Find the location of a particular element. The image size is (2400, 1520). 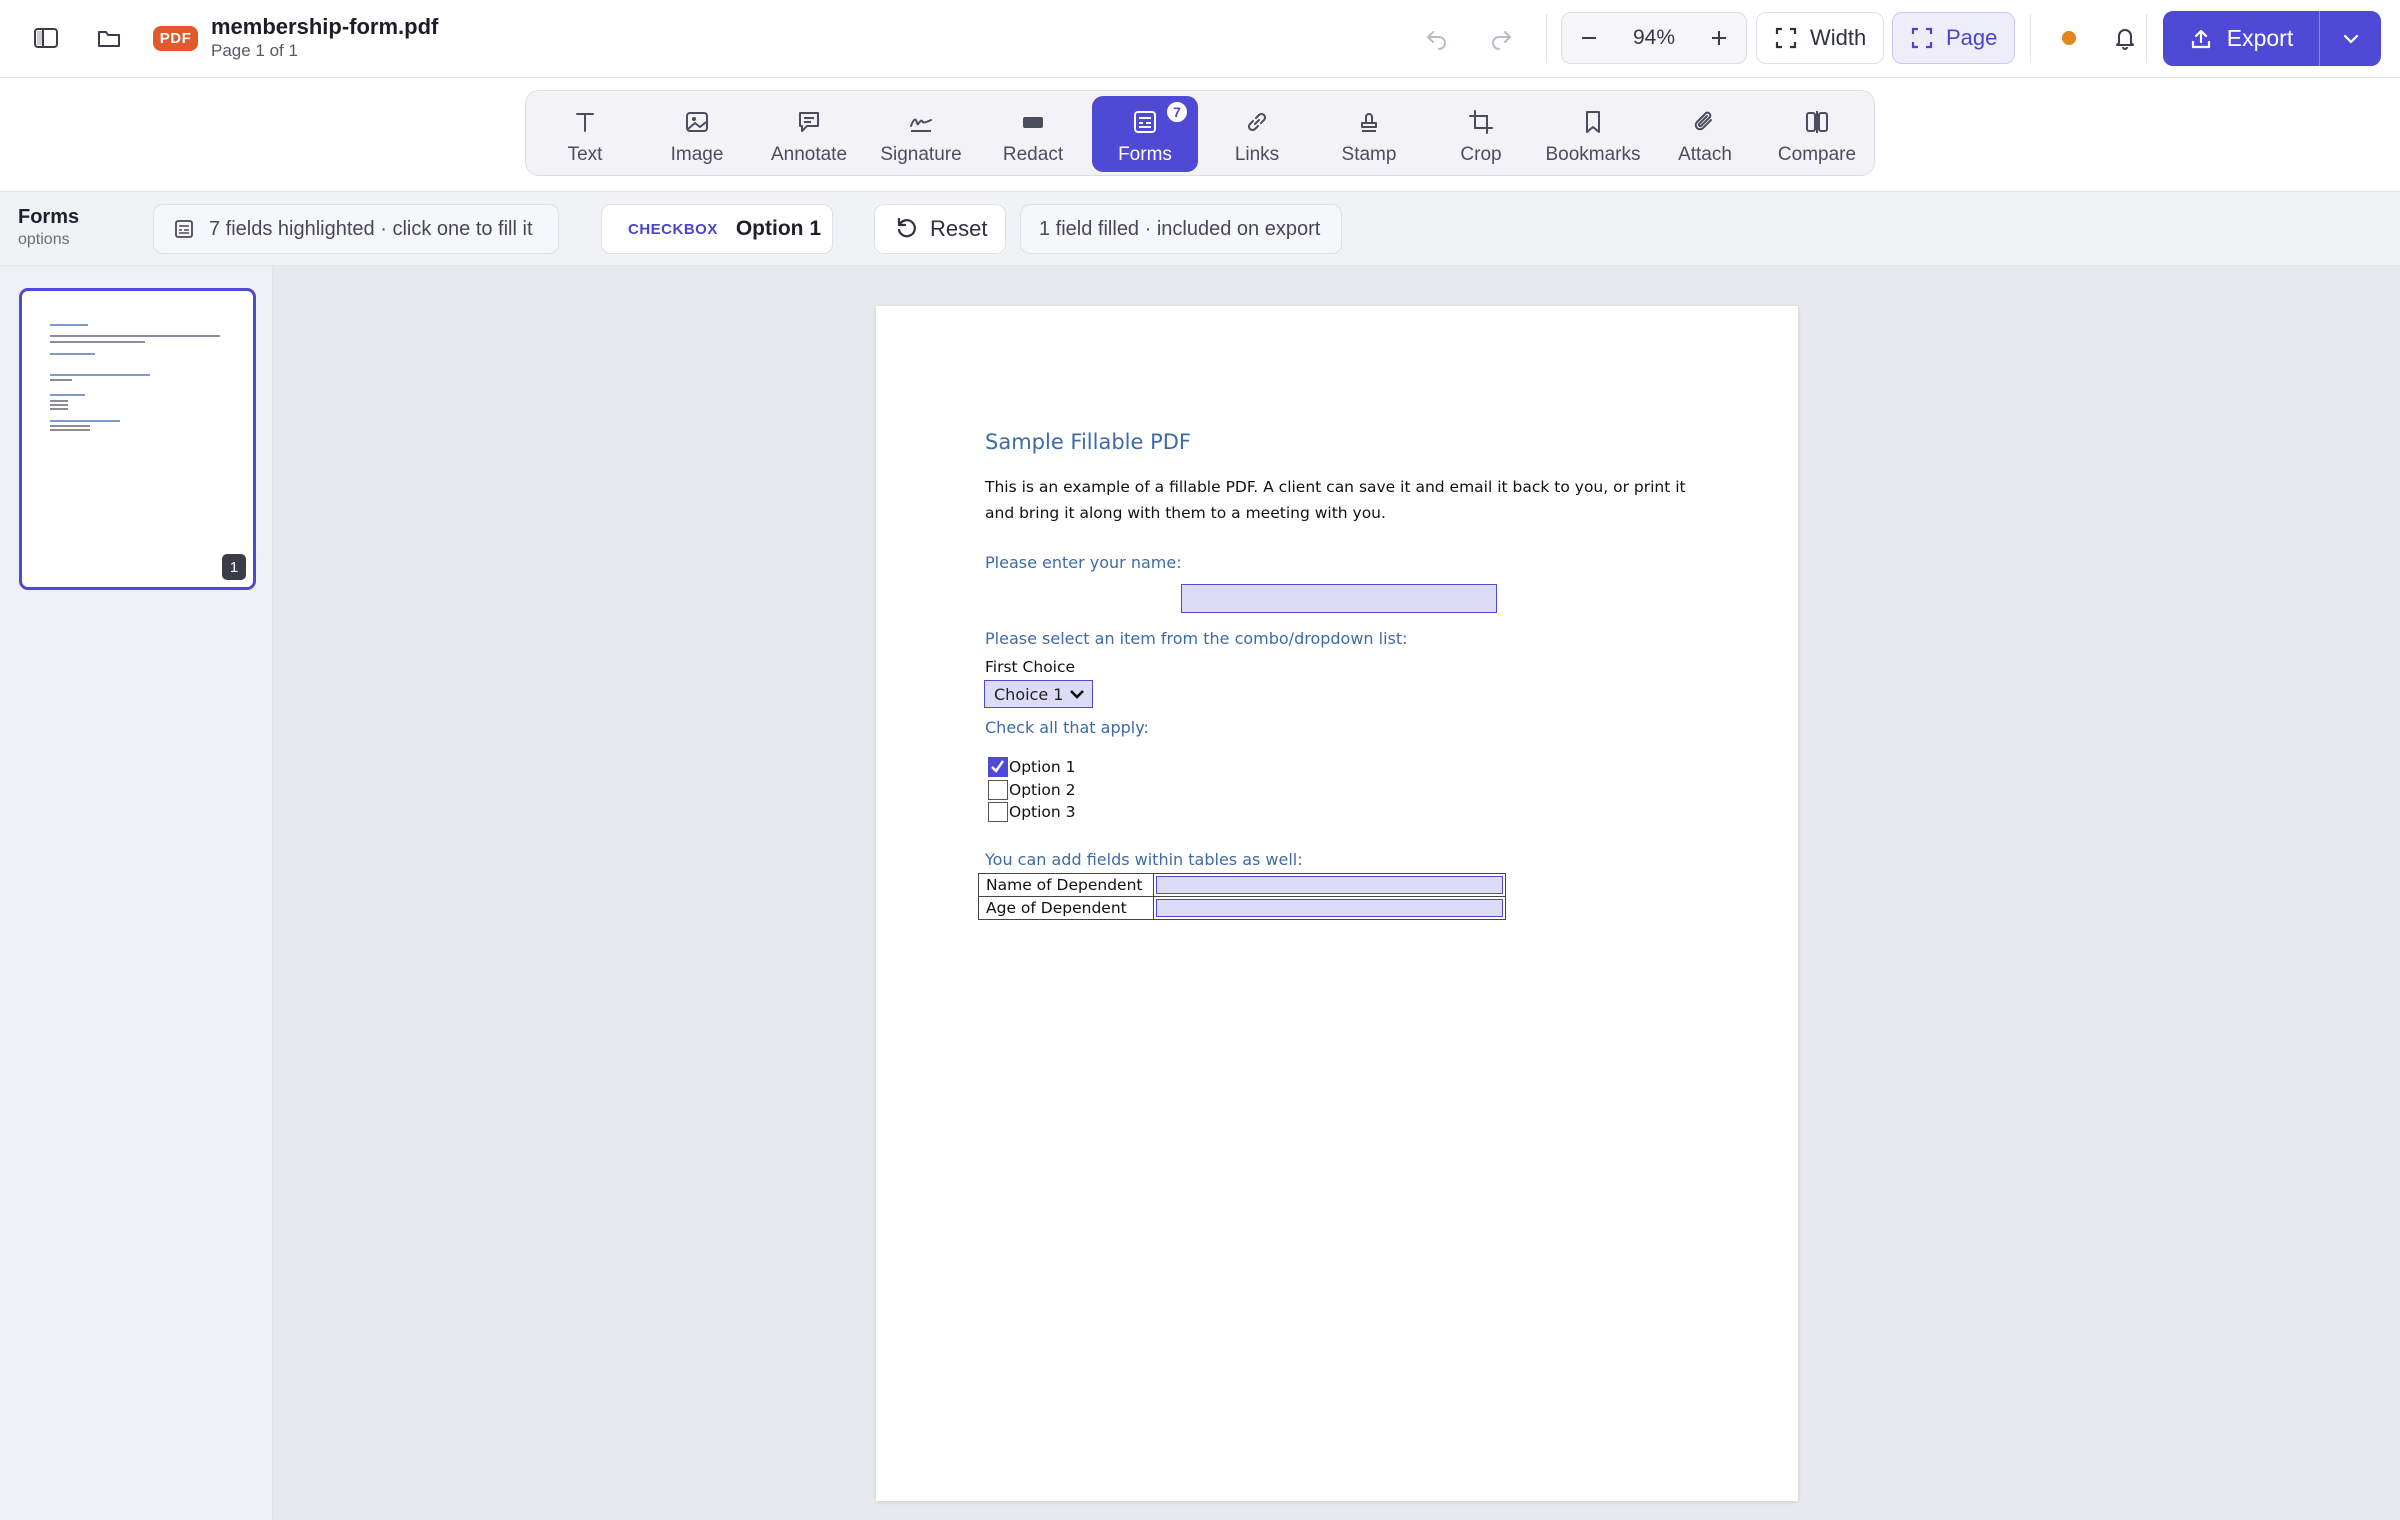

bookmark-icon is located at coordinates (1593, 122).